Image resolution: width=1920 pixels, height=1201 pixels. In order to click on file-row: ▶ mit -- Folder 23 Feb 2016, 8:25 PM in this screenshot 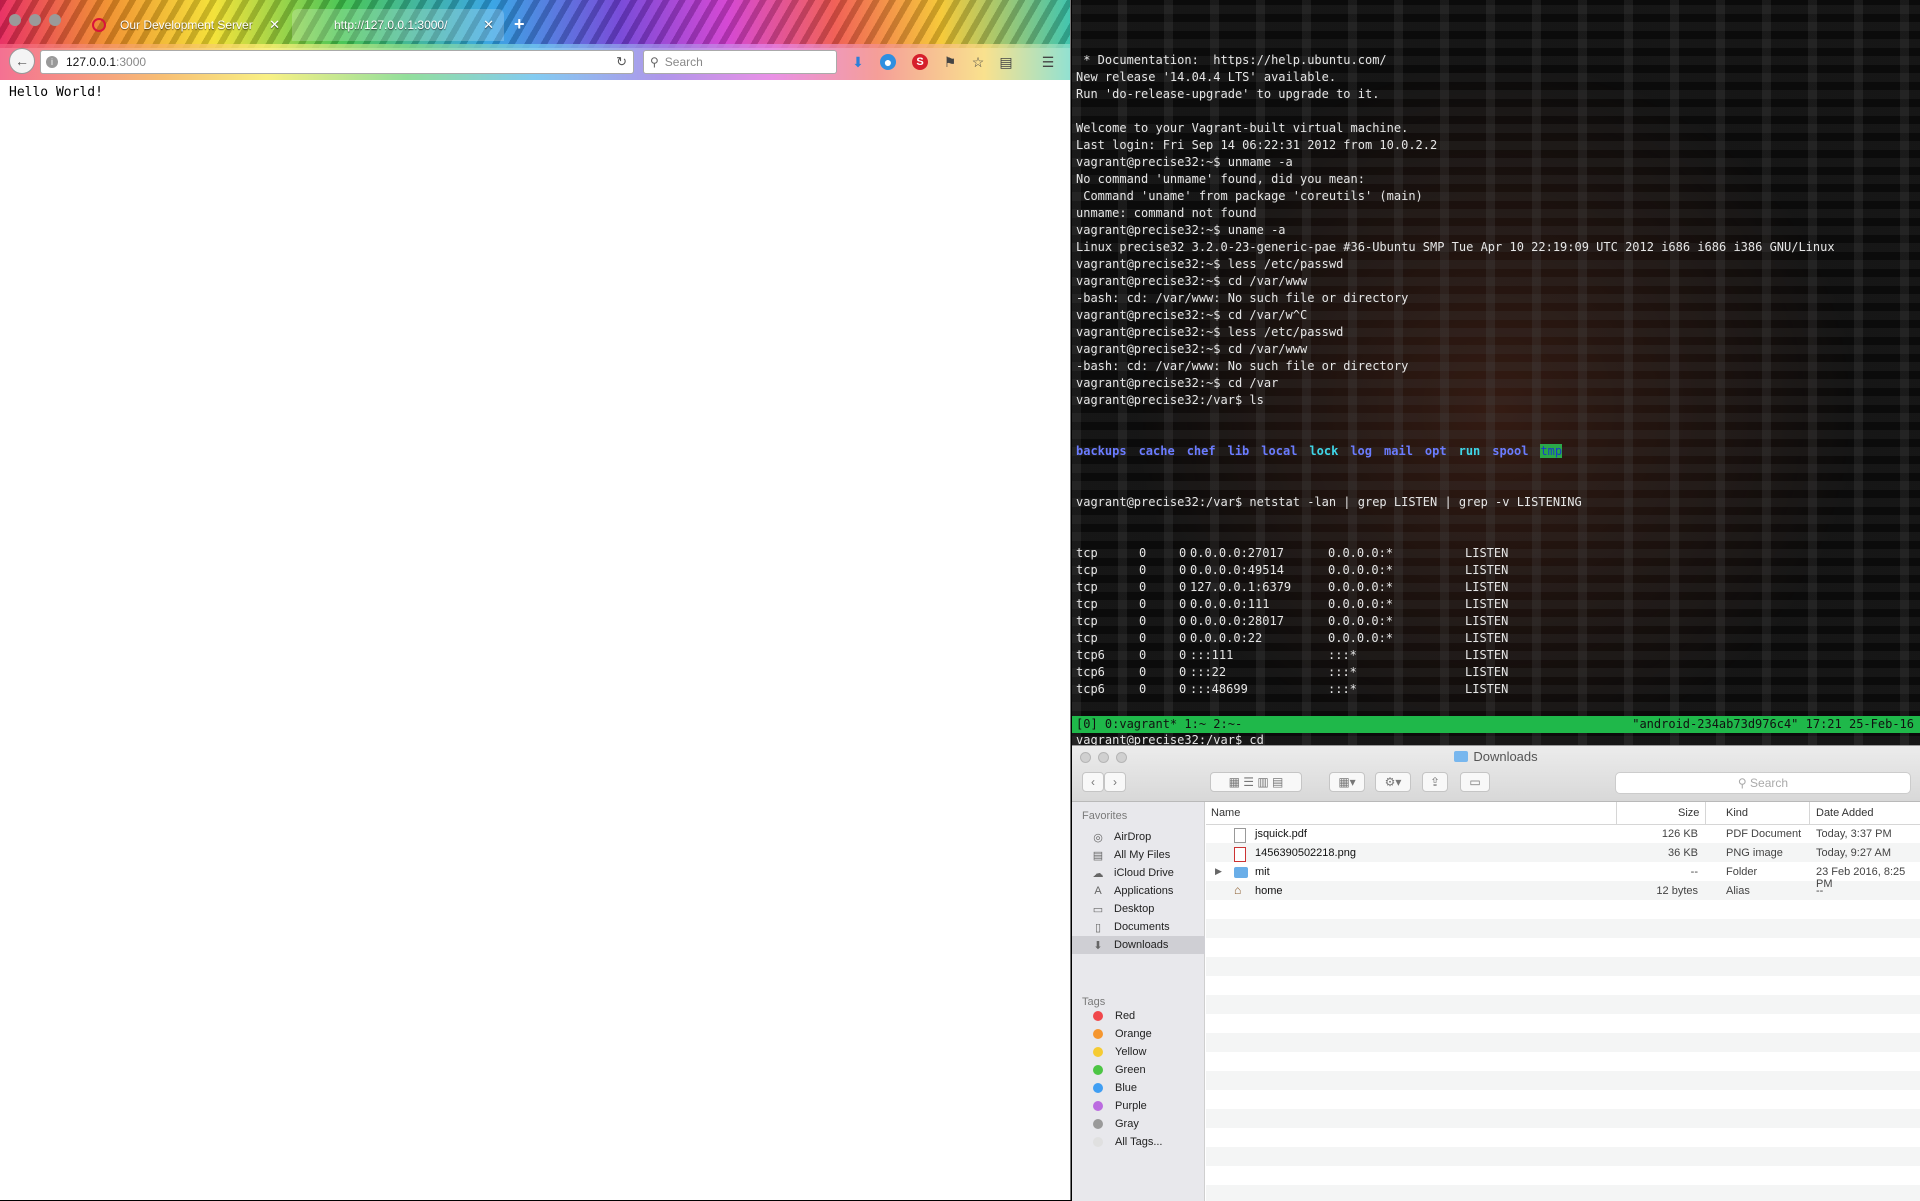, I will do `click(1563, 876)`.